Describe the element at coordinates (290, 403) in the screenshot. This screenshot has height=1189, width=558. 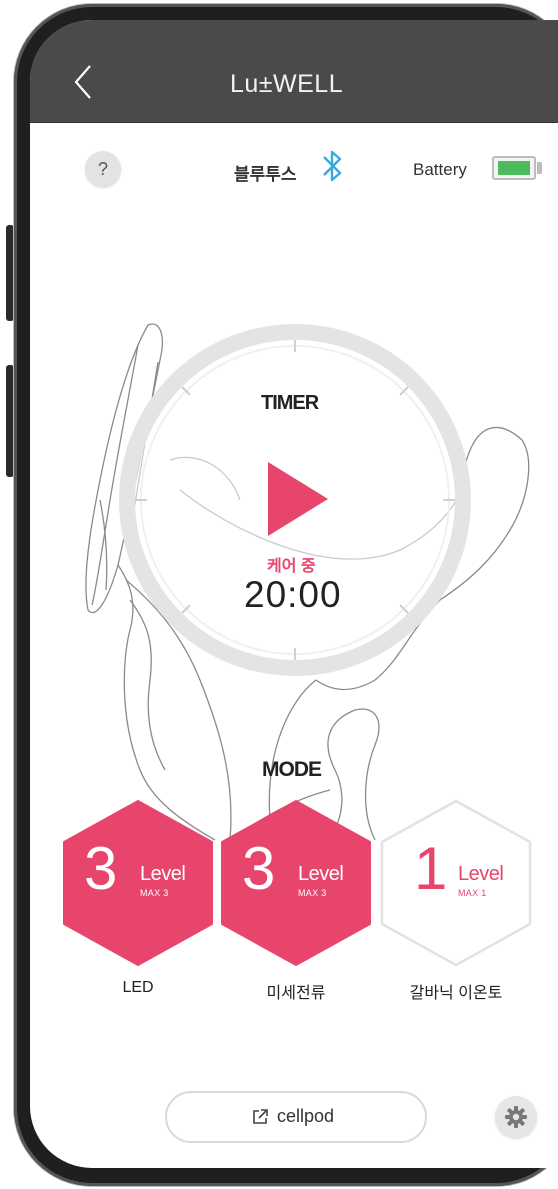
I see `timer-title: TIMER` at that location.